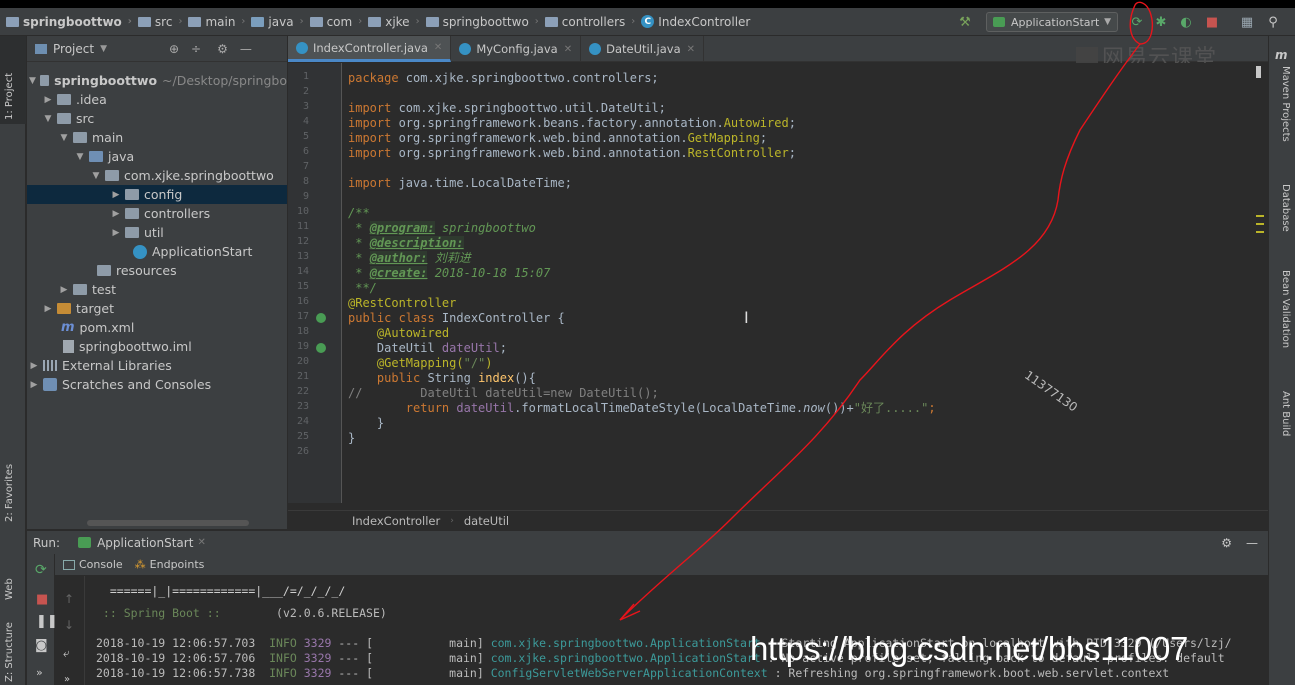  What do you see at coordinates (69, 625) in the screenshot?
I see `down-arrow-icon: ↓` at bounding box center [69, 625].